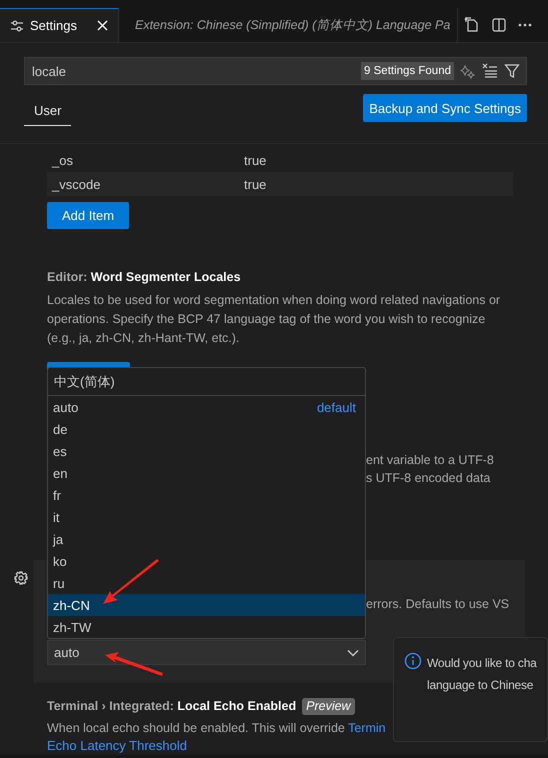  Describe the element at coordinates (482, 663) in the screenshot. I see `notification-text: Would you like to cha` at that location.